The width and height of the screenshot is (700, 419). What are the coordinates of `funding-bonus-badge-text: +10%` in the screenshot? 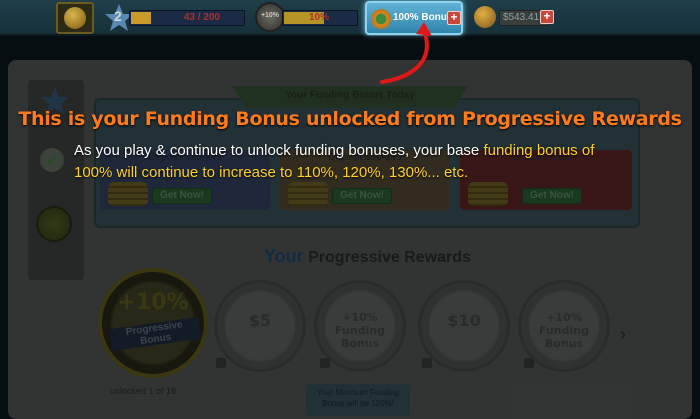 It's located at (270, 15).